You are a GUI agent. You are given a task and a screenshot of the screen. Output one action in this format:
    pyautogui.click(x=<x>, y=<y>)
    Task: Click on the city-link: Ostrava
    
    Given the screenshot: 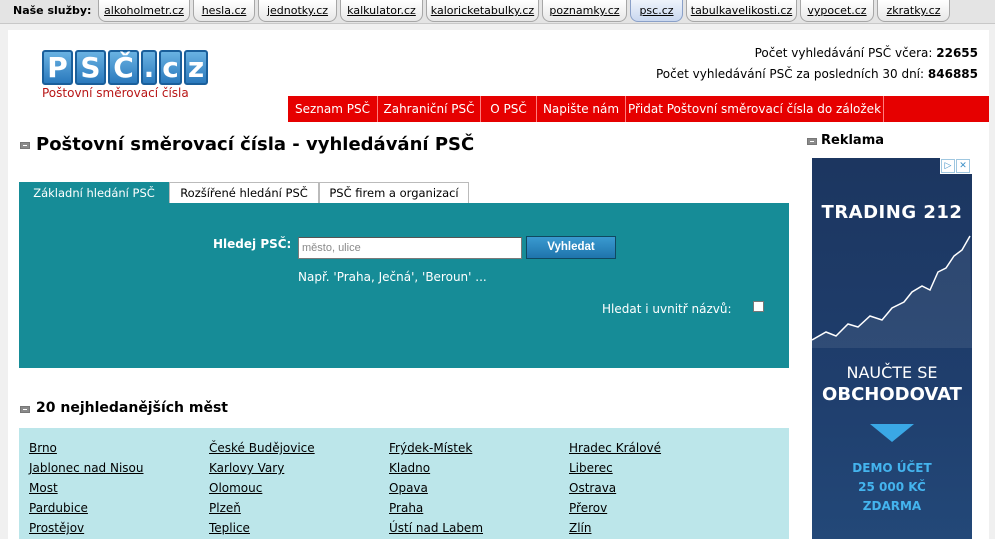 What is the action you would take?
    pyautogui.click(x=592, y=488)
    